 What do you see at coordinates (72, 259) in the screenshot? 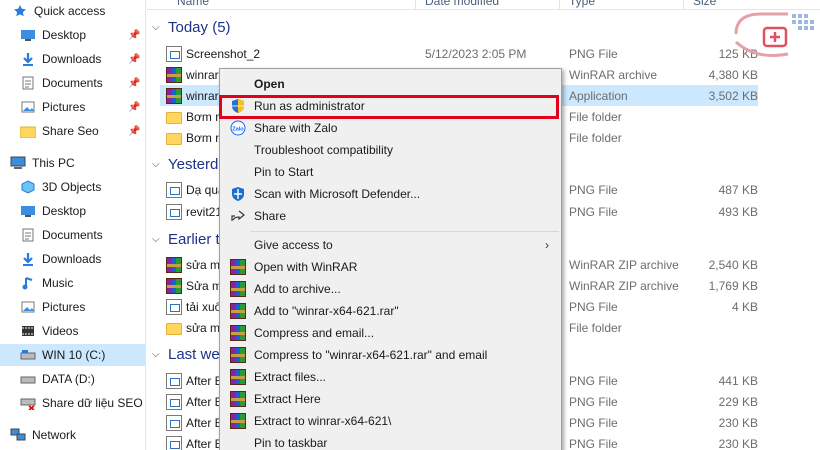
I see `nav-downloads: Downloads` at bounding box center [72, 259].